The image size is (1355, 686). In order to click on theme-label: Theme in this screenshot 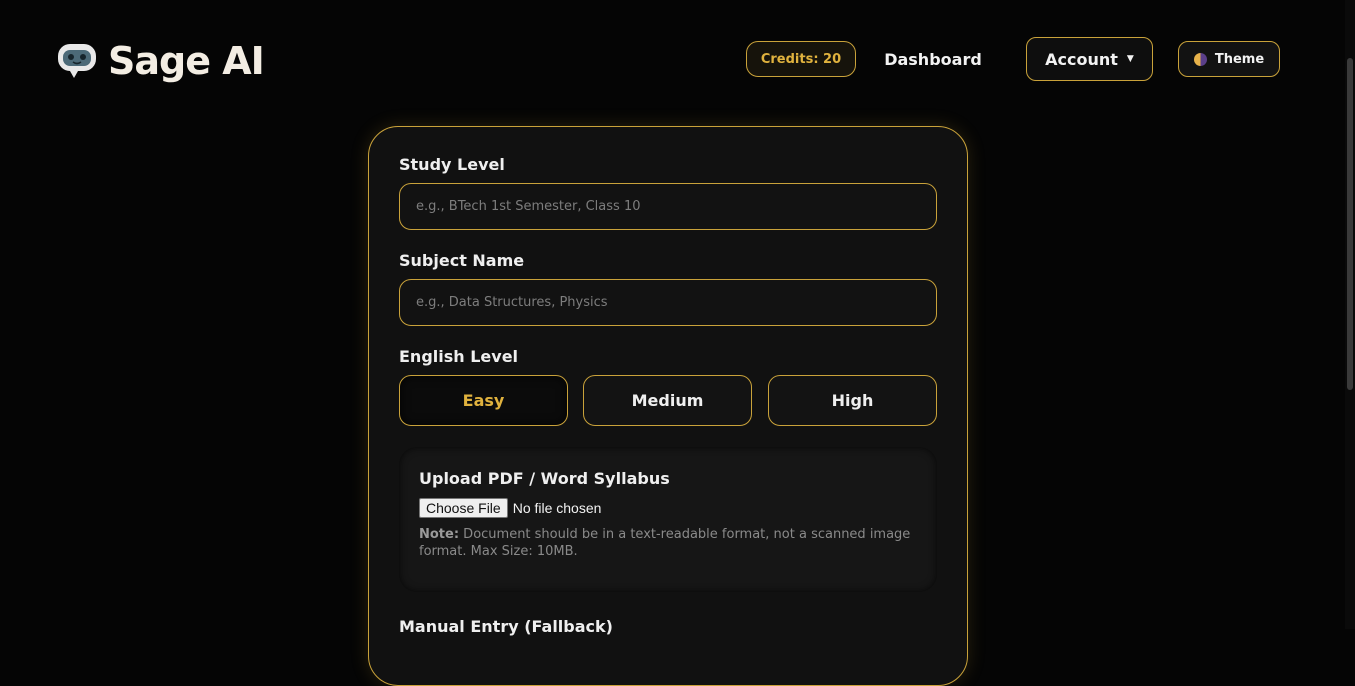, I will do `click(1239, 59)`.